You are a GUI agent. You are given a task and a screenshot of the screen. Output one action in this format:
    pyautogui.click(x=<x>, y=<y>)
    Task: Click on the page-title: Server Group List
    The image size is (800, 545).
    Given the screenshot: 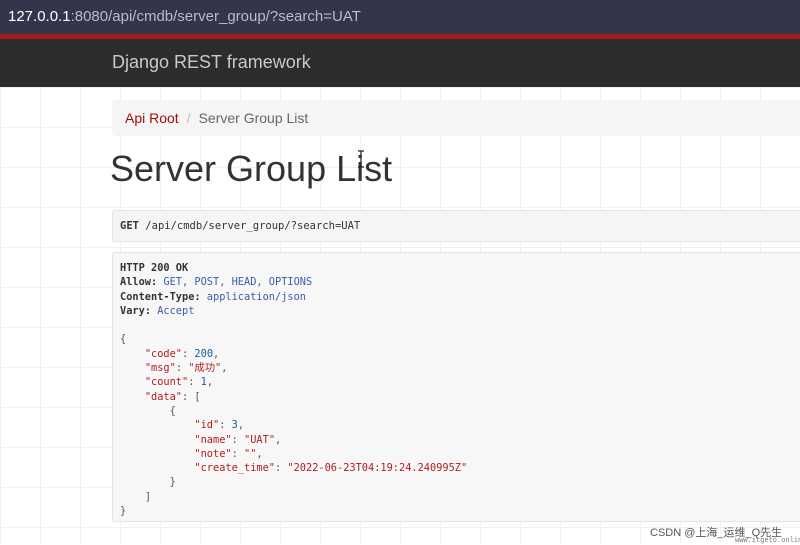 What is the action you would take?
    pyautogui.click(x=251, y=168)
    